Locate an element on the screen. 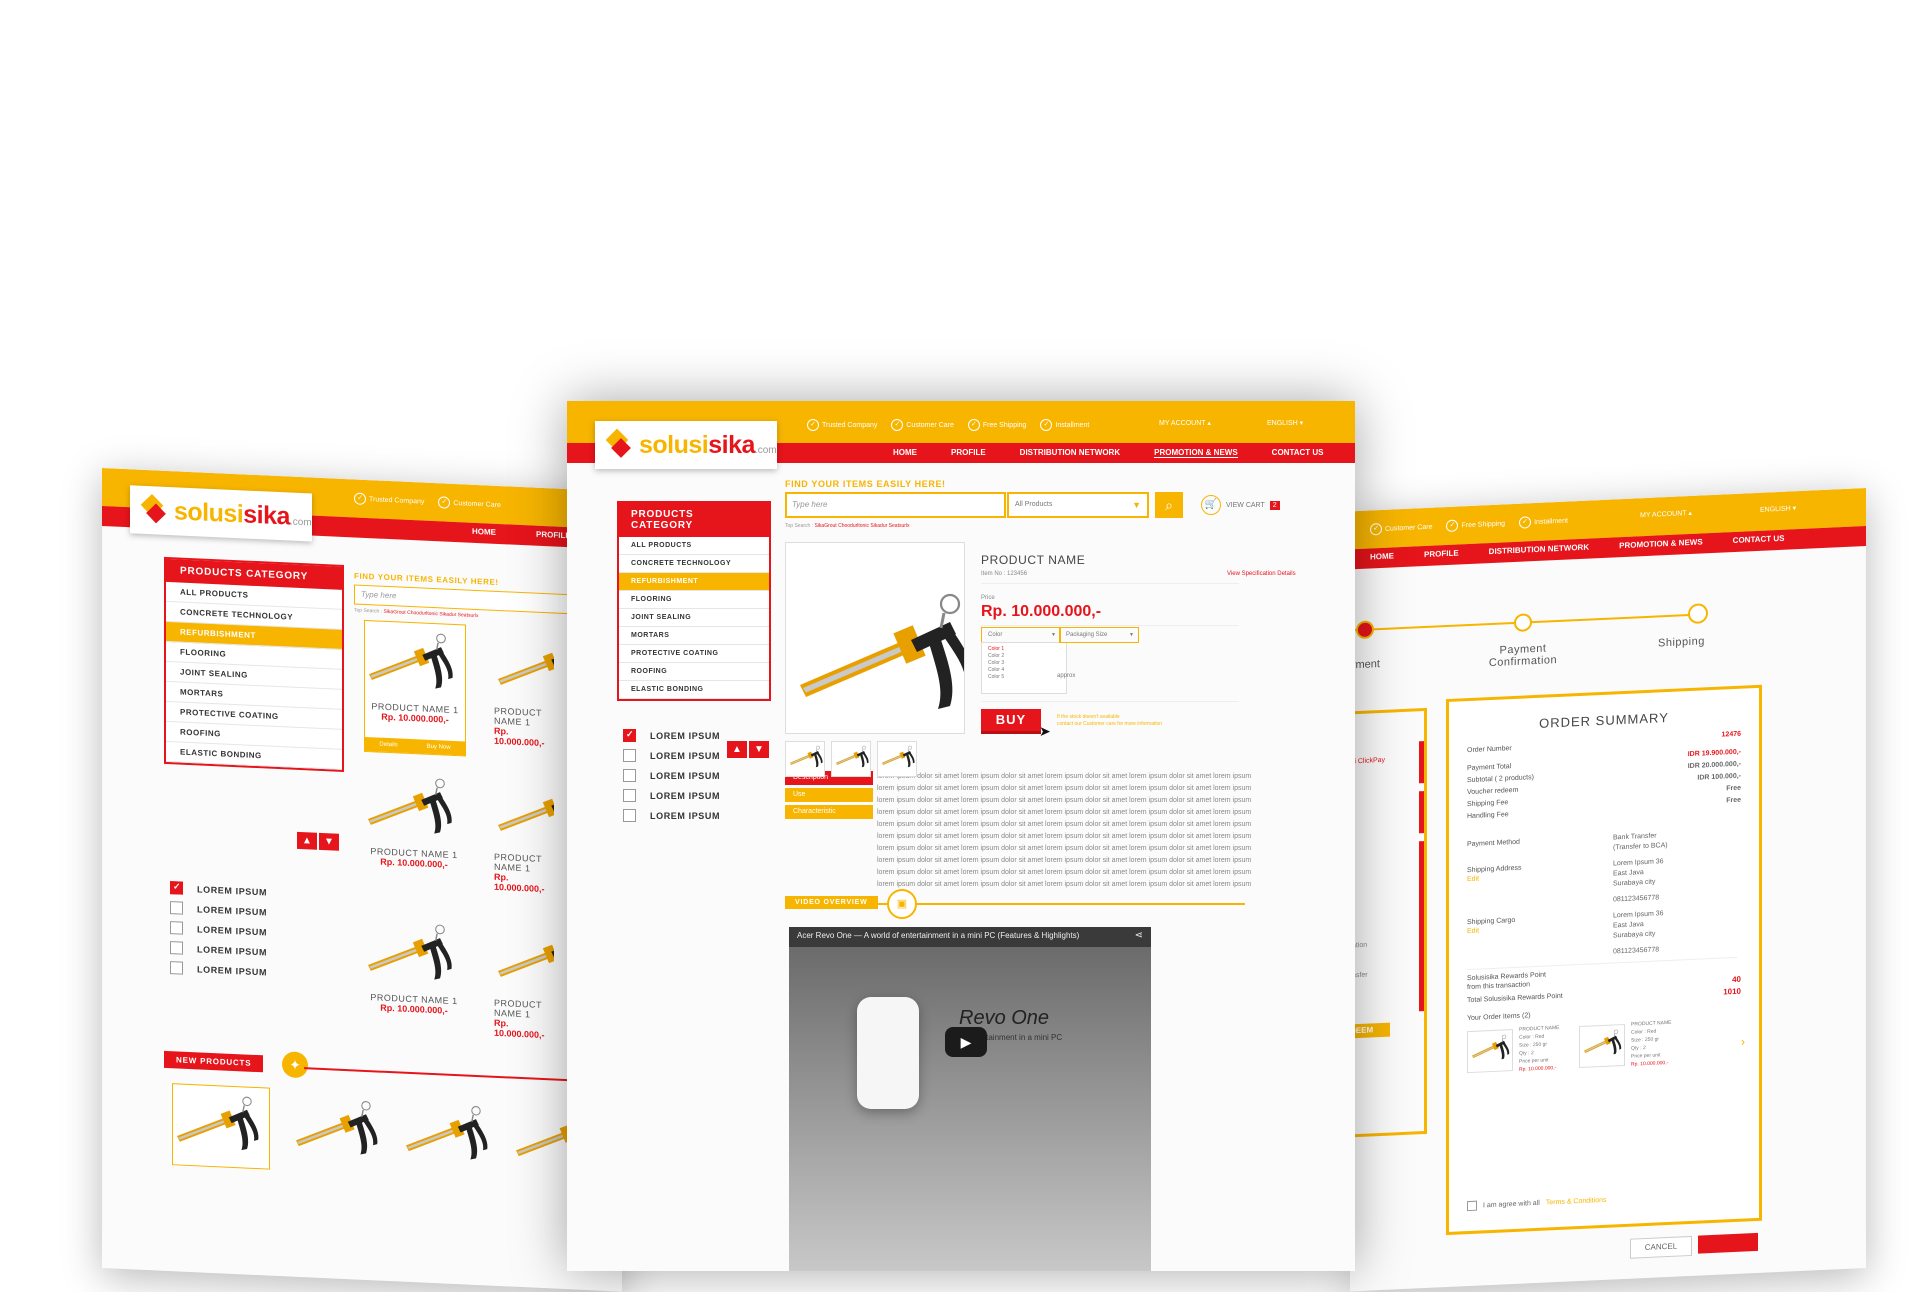 The image size is (1920, 1292). color-option: Color 5 is located at coordinates (1024, 677).